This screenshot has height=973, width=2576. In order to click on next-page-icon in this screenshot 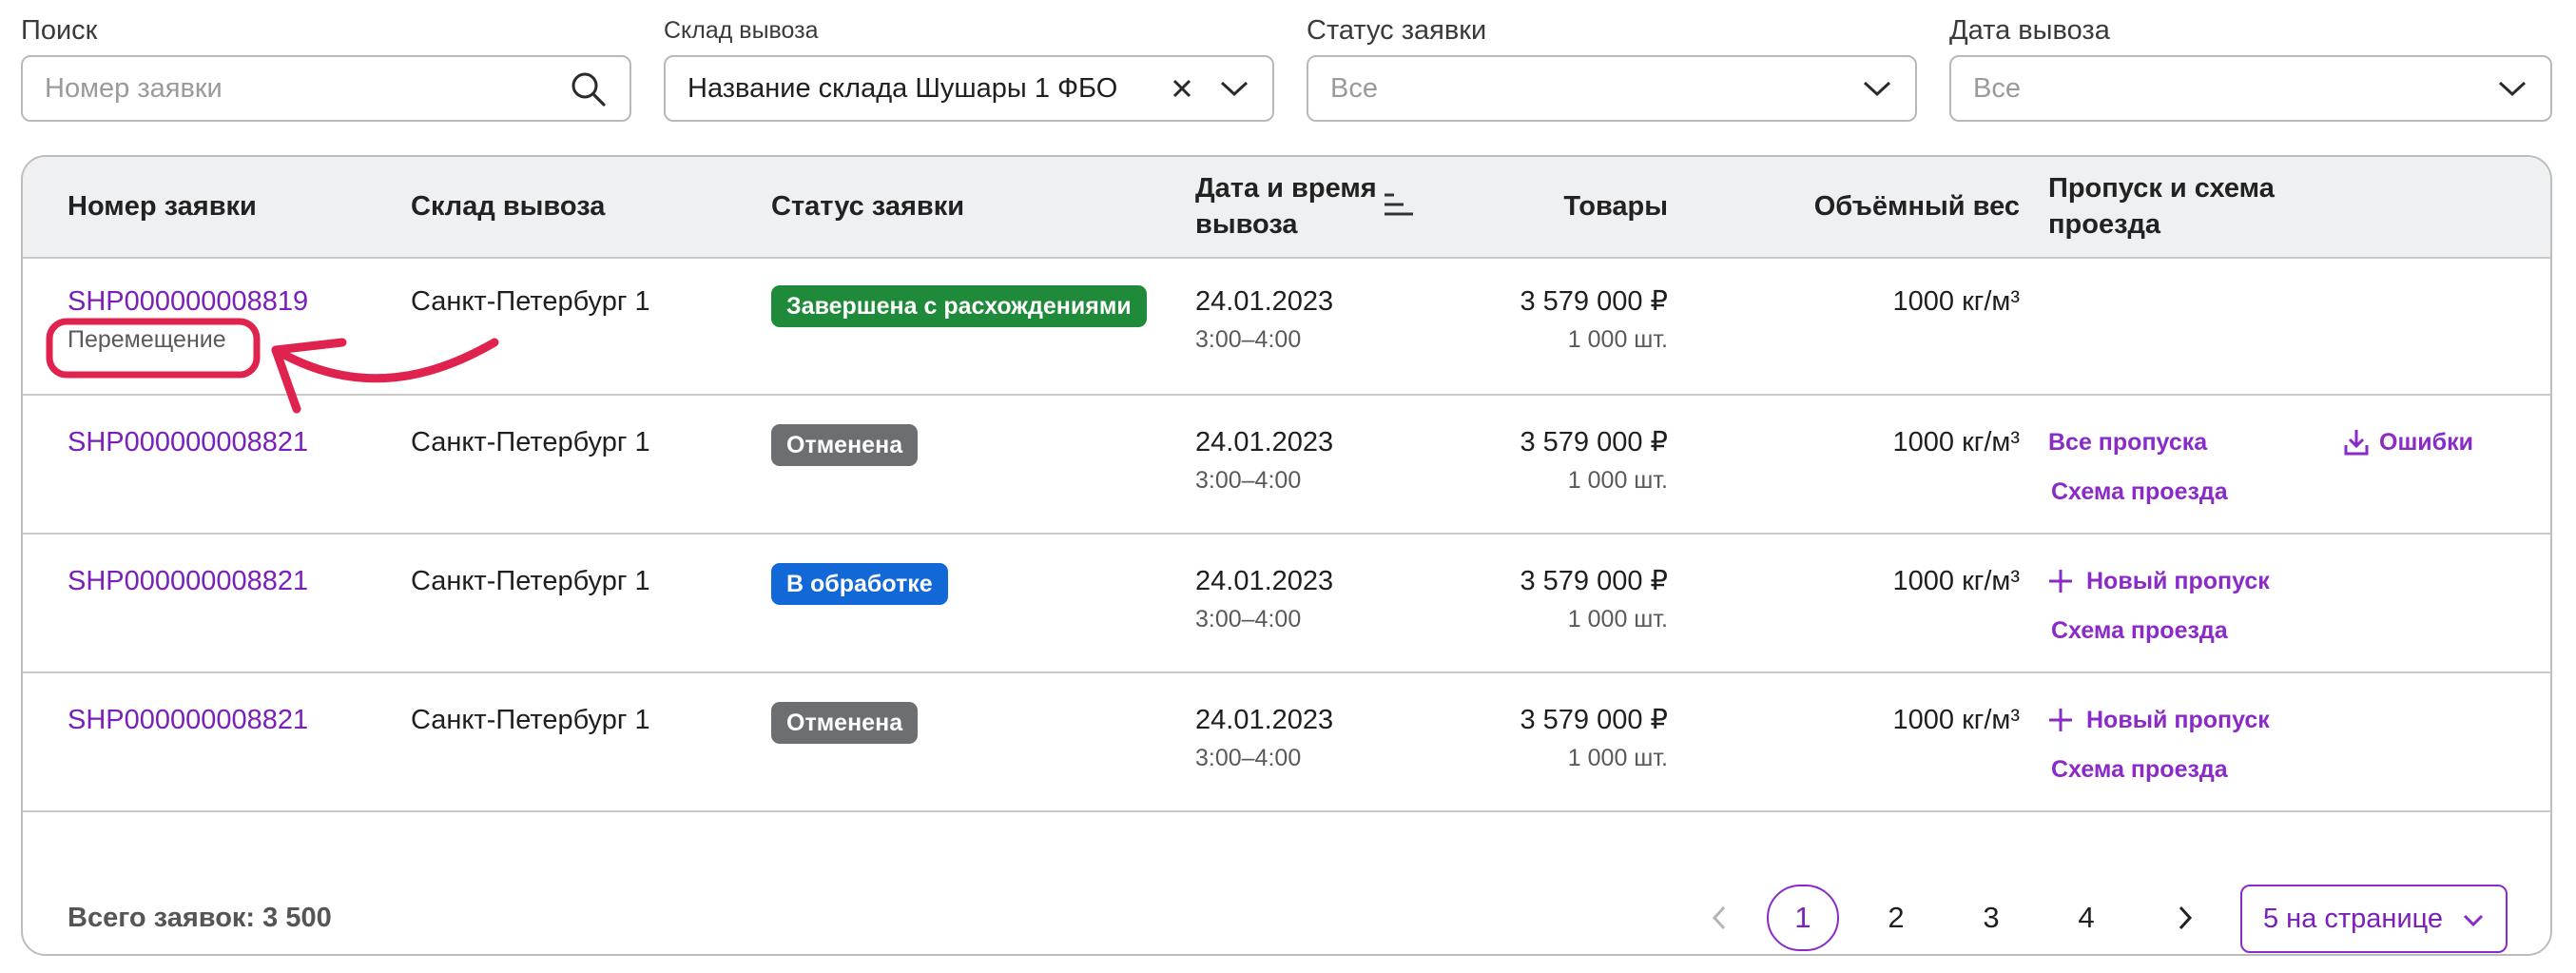, I will do `click(2185, 920)`.